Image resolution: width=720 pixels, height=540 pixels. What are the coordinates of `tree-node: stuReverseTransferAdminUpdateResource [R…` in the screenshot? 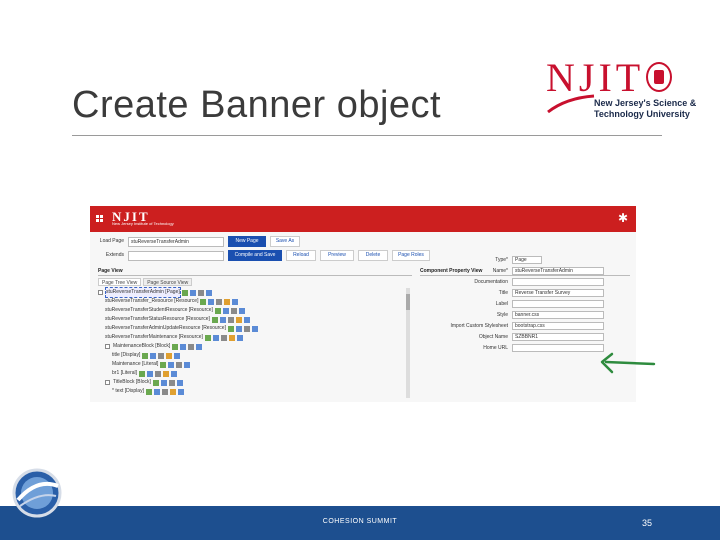 It's located at (181, 328).